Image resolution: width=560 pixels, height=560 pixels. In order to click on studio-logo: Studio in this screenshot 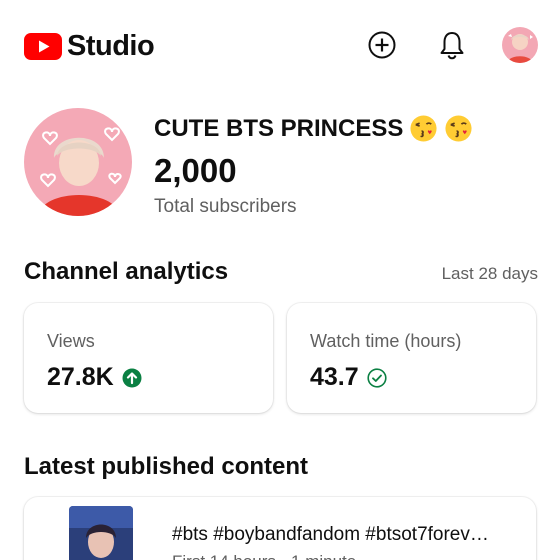, I will do `click(89, 46)`.